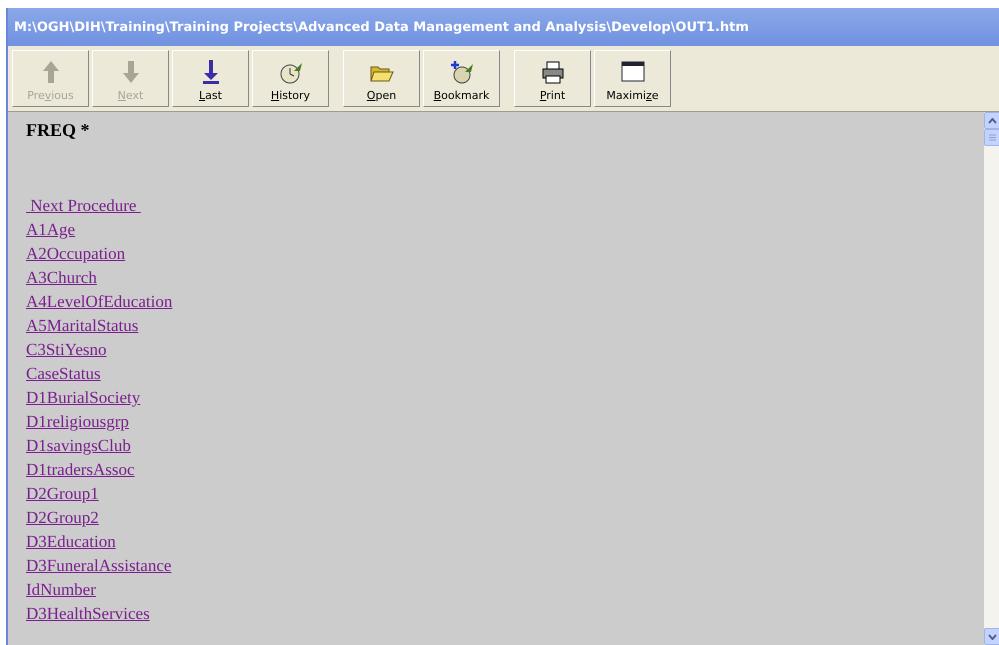  Describe the element at coordinates (58, 131) in the screenshot. I see `page-heading: FREQ *` at that location.